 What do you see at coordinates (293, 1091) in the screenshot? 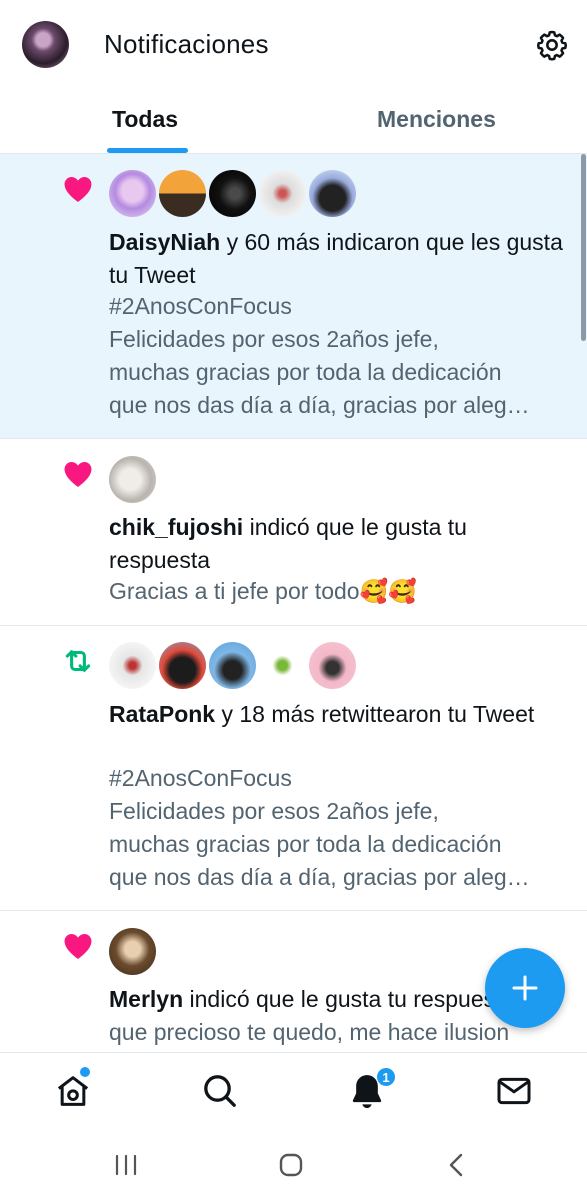
I see `bottom-navigation: 1` at bounding box center [293, 1091].